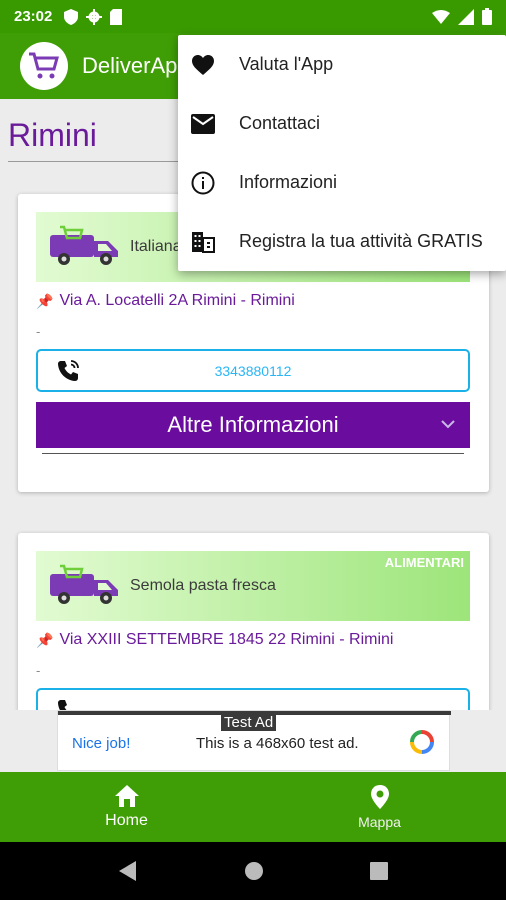 The width and height of the screenshot is (506, 900). I want to click on category-badge: ALIMENTARI, so click(424, 562).